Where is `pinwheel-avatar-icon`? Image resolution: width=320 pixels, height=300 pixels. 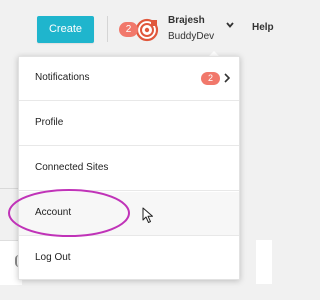 pinwheel-avatar-icon is located at coordinates (147, 30).